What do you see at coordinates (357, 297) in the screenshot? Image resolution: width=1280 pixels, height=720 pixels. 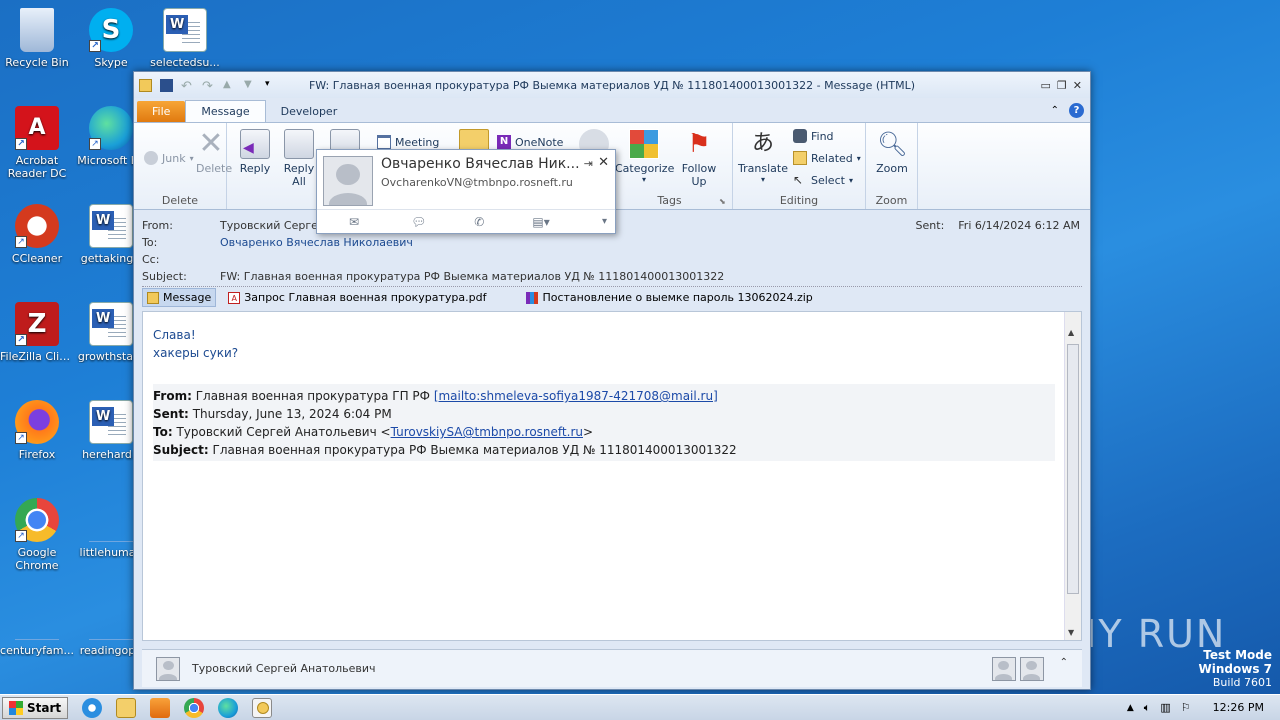 I see `attachment-pdf: A Запрос Главная военная прокуратура.pdf` at bounding box center [357, 297].